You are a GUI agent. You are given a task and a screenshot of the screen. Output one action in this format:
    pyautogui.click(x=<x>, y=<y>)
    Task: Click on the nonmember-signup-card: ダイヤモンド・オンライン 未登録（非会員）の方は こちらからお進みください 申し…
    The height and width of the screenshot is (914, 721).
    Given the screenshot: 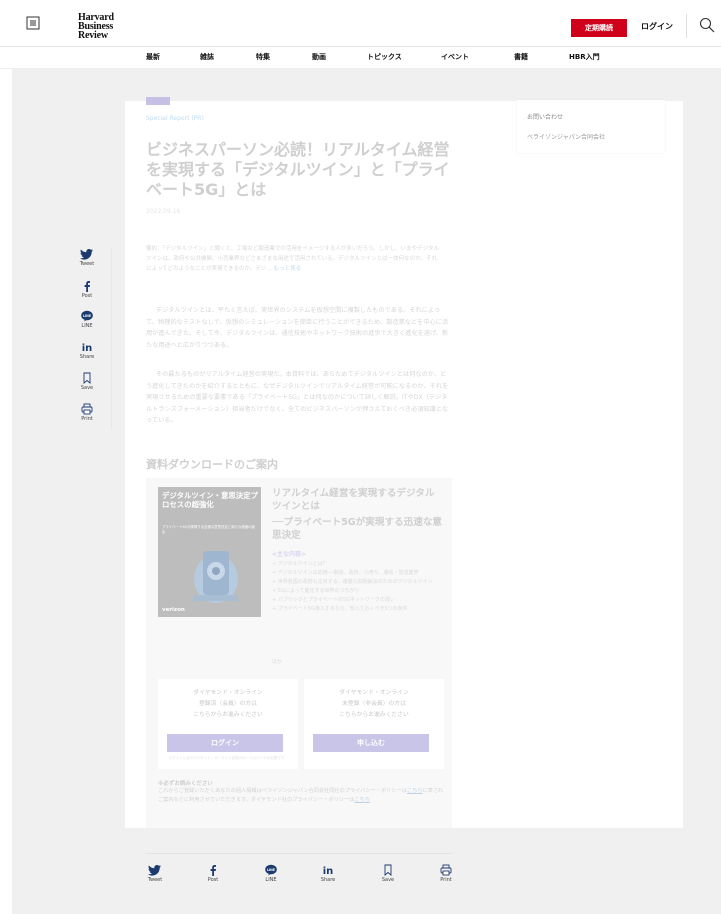 What is the action you would take?
    pyautogui.click(x=374, y=724)
    